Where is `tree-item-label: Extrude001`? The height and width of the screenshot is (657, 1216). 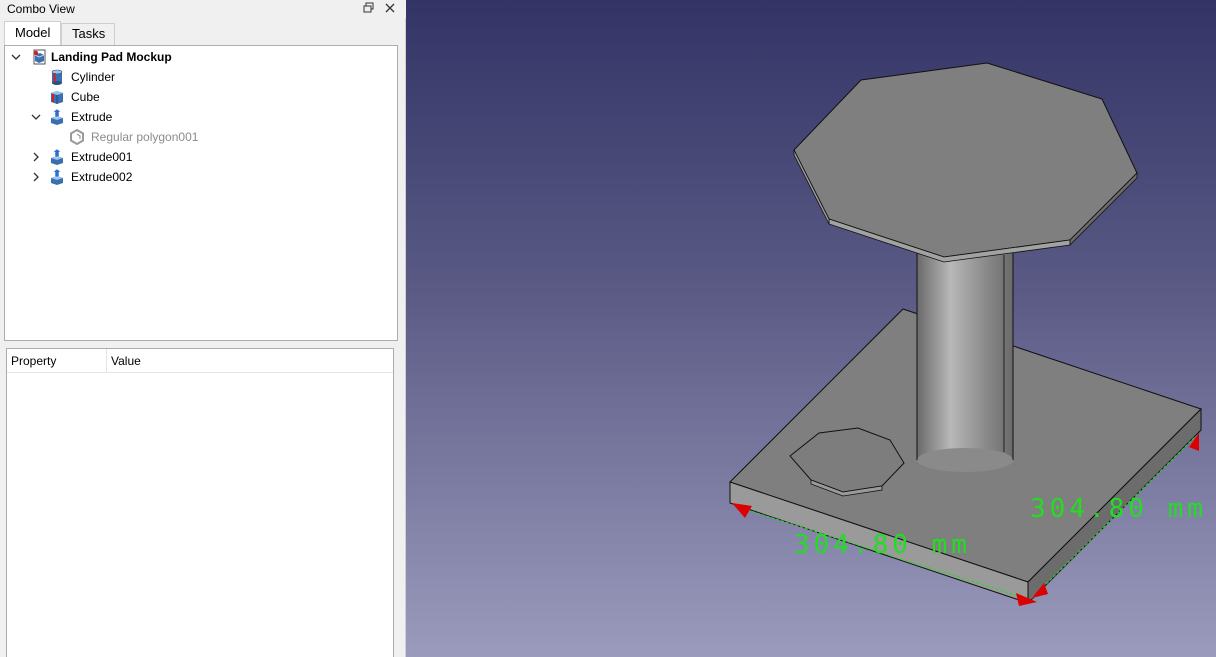 tree-item-label: Extrude001 is located at coordinates (102, 157).